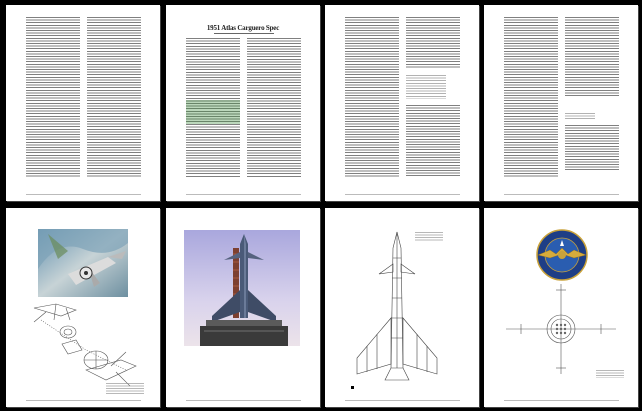  I want to click on page-title: 1951 Atlas Carguero Spec, so click(243, 28).